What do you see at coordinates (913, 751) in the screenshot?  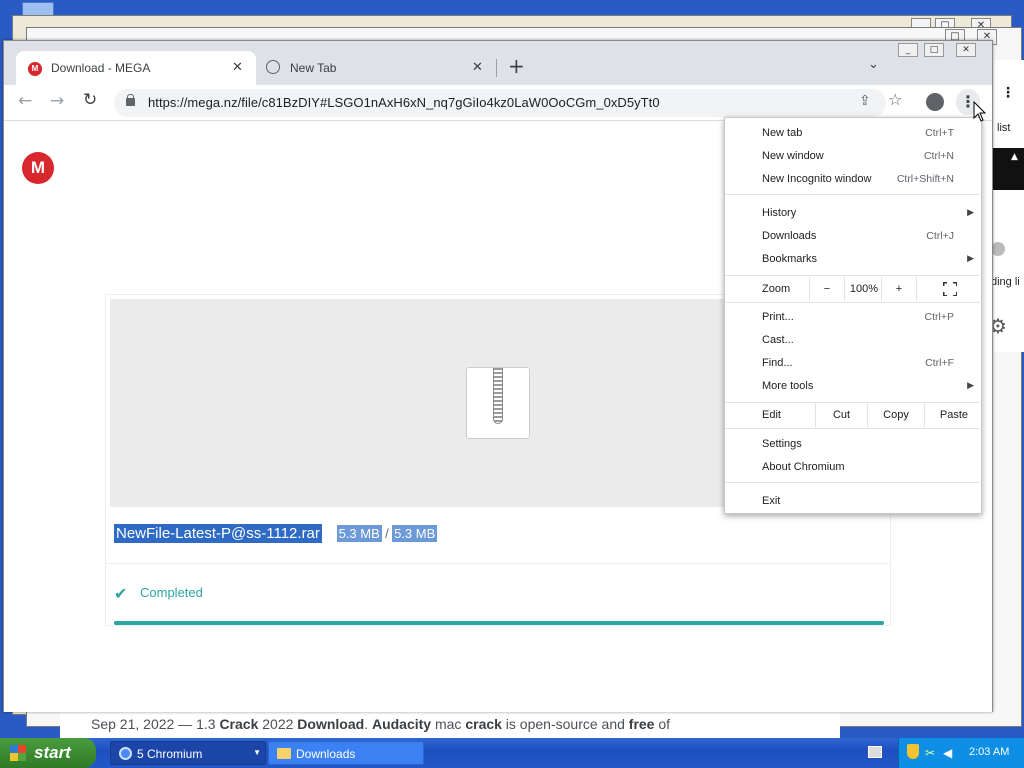 I see `security-shield-icon` at bounding box center [913, 751].